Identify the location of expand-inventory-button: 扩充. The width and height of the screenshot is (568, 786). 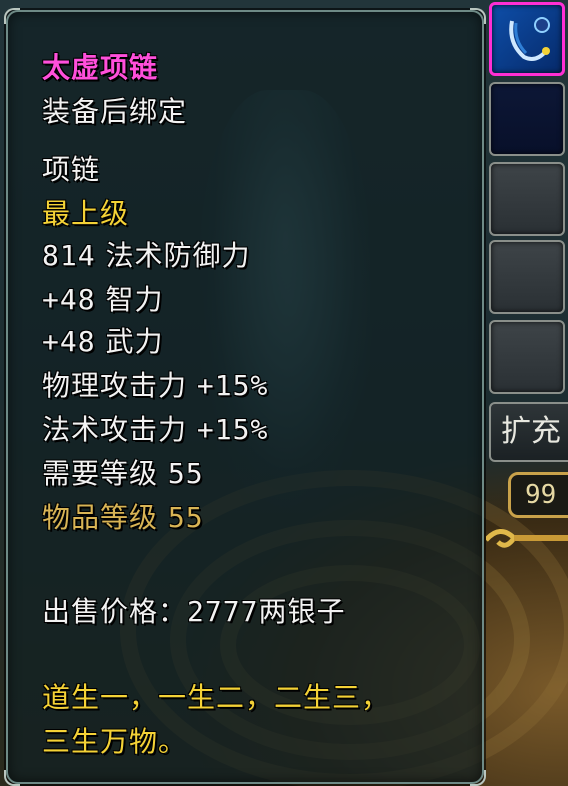
(528, 432).